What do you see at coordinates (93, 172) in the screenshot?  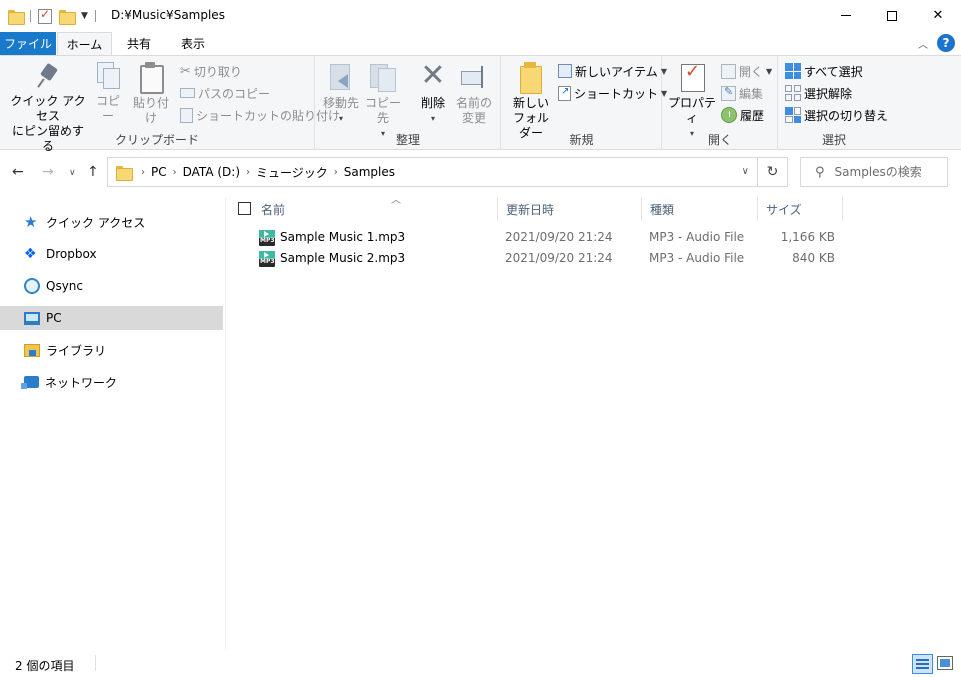 I see `up-arrow-icon: ↑` at bounding box center [93, 172].